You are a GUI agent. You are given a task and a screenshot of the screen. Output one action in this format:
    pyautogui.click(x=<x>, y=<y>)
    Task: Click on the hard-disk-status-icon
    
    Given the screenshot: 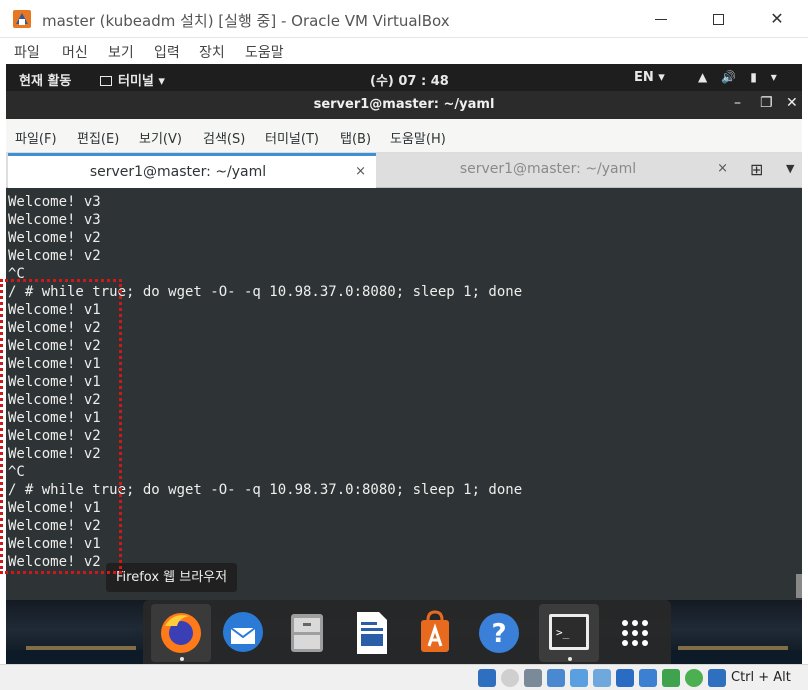 What is the action you would take?
    pyautogui.click(x=487, y=678)
    